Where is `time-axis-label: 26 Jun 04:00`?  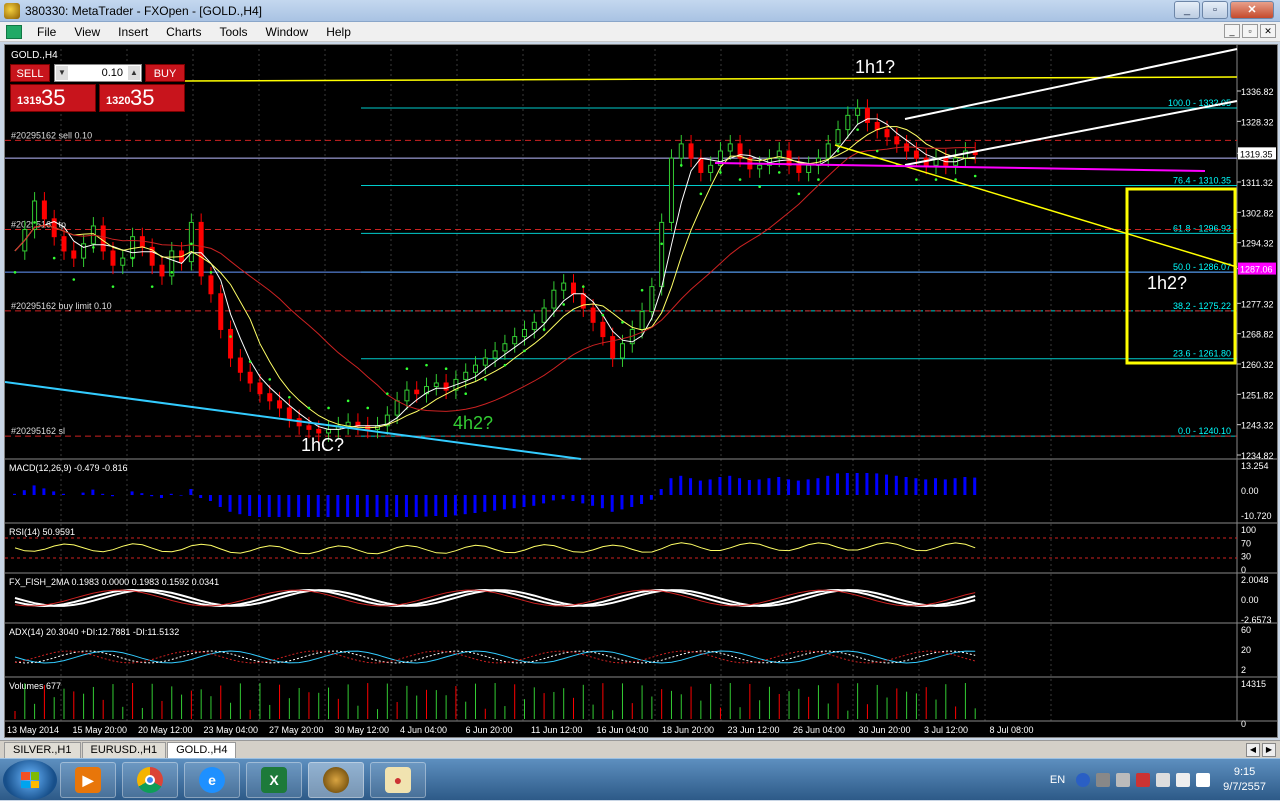 time-axis-label: 26 Jun 04:00 is located at coordinates (819, 730).